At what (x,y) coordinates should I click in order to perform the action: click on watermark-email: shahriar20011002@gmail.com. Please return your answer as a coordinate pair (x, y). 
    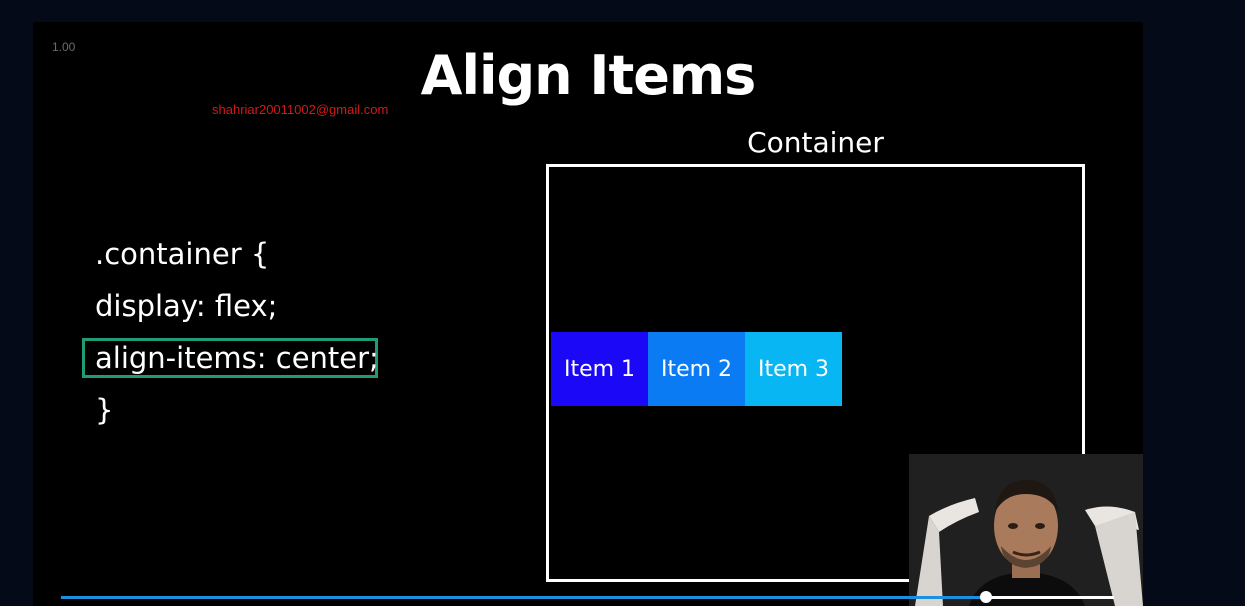
    Looking at the image, I should click on (300, 109).